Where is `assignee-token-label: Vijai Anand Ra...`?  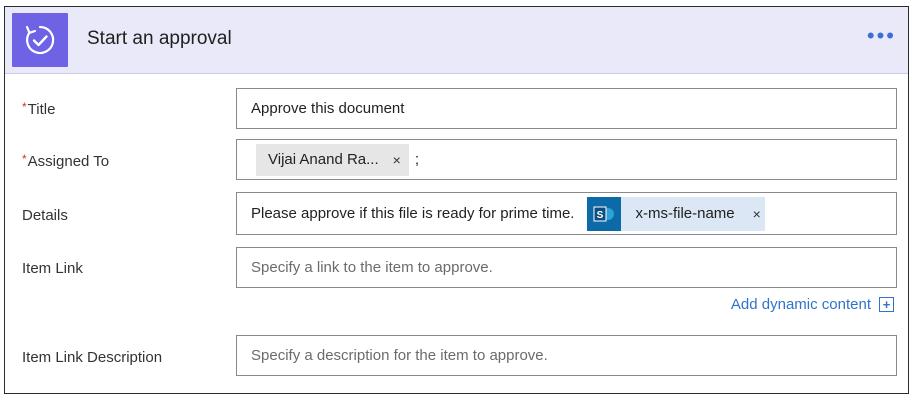 assignee-token-label: Vijai Anand Ra... is located at coordinates (323, 159).